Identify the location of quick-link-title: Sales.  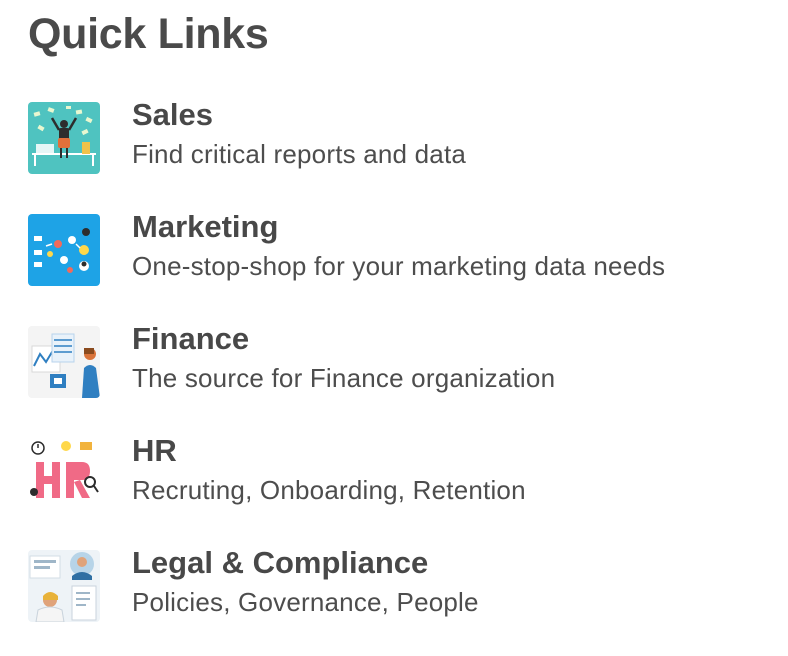
(173, 114).